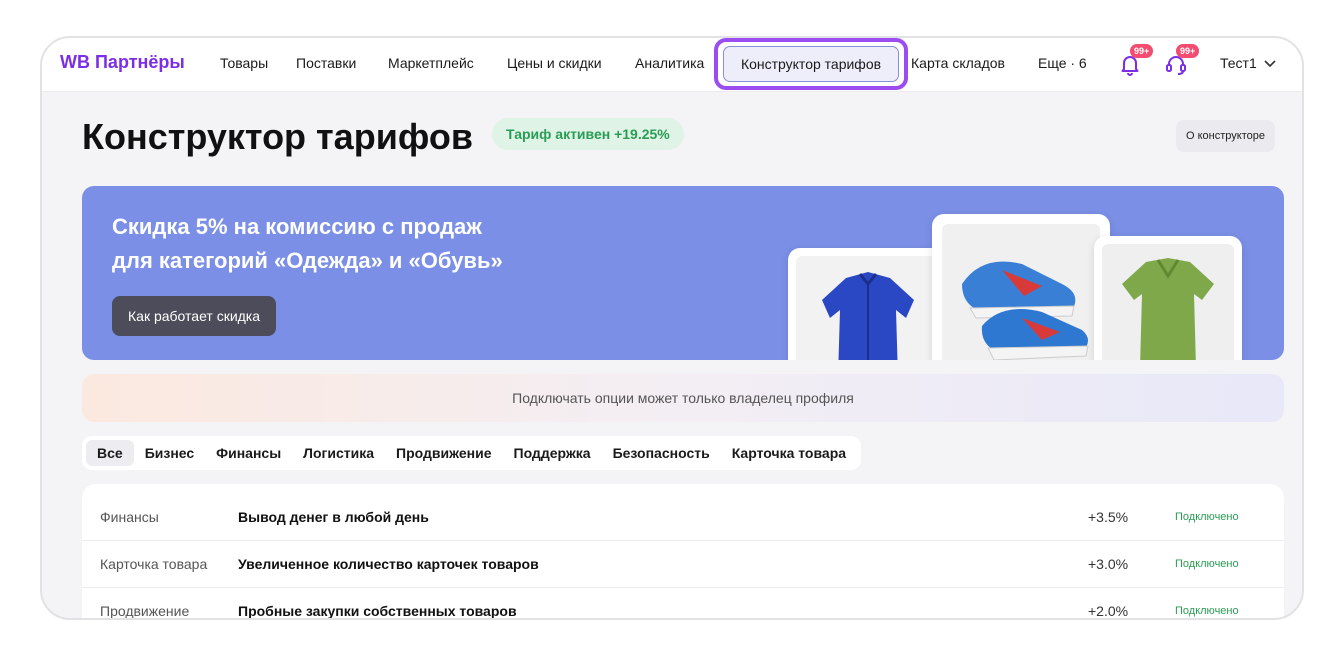  Describe the element at coordinates (1188, 51) in the screenshot. I see `support-badge: 99+` at that location.